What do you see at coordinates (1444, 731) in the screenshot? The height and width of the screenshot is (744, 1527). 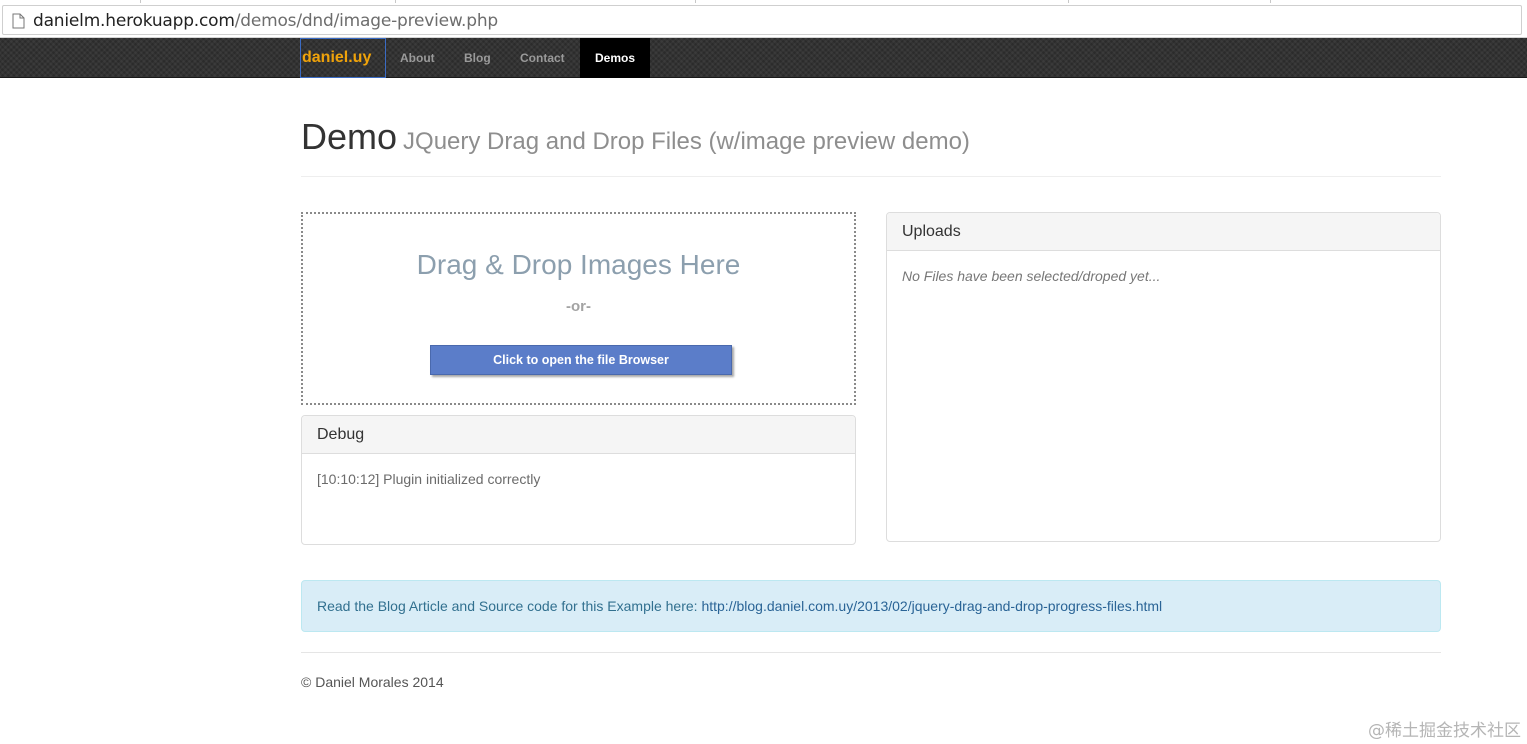 I see `watermark: @稀土掘金技术社区` at bounding box center [1444, 731].